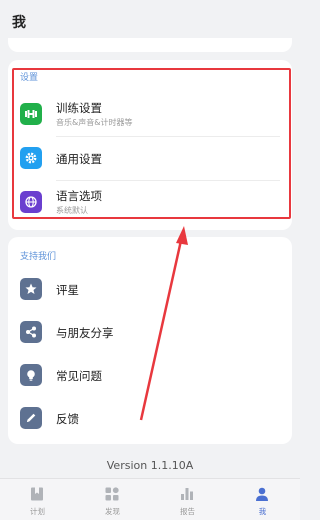 Image resolution: width=320 pixels, height=520 pixels. I want to click on annotation-arrow, so click(163, 323).